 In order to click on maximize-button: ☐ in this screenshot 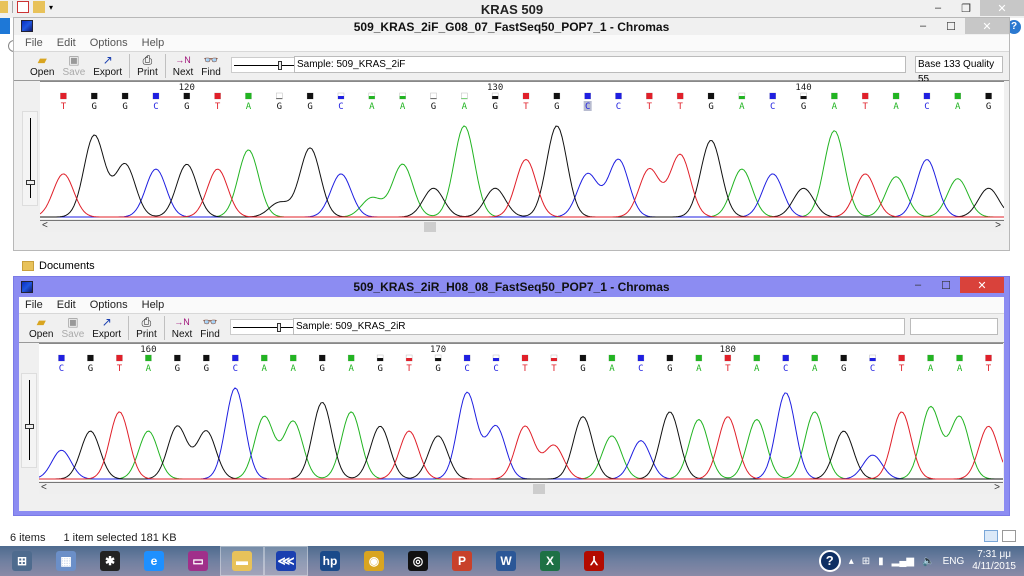, I will do `click(946, 285)`.